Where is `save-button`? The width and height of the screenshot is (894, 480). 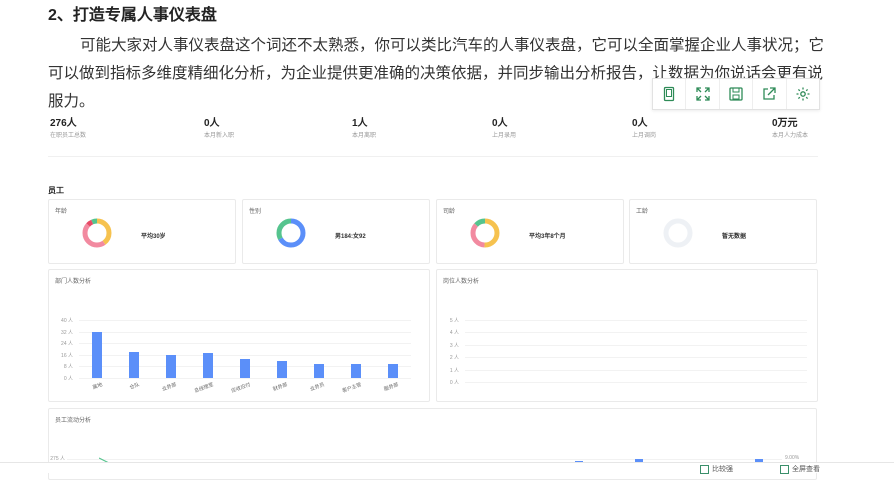
save-button is located at coordinates (737, 94).